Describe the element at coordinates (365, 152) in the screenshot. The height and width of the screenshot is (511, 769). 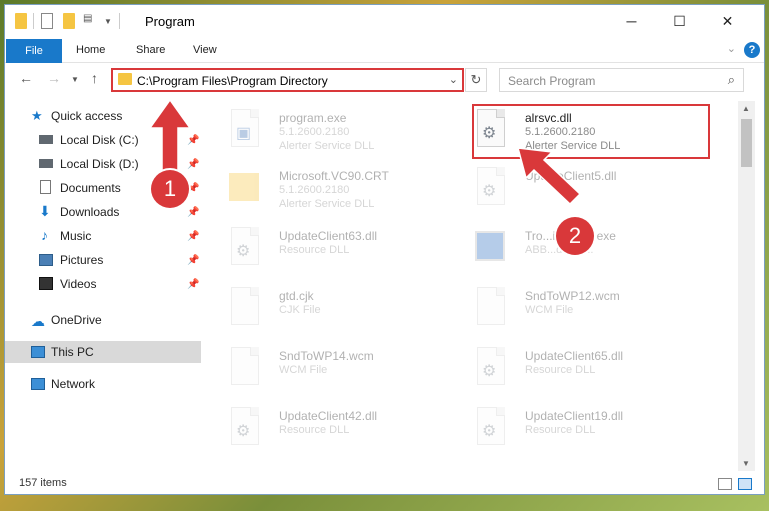
I see `annotation-arrows` at that location.